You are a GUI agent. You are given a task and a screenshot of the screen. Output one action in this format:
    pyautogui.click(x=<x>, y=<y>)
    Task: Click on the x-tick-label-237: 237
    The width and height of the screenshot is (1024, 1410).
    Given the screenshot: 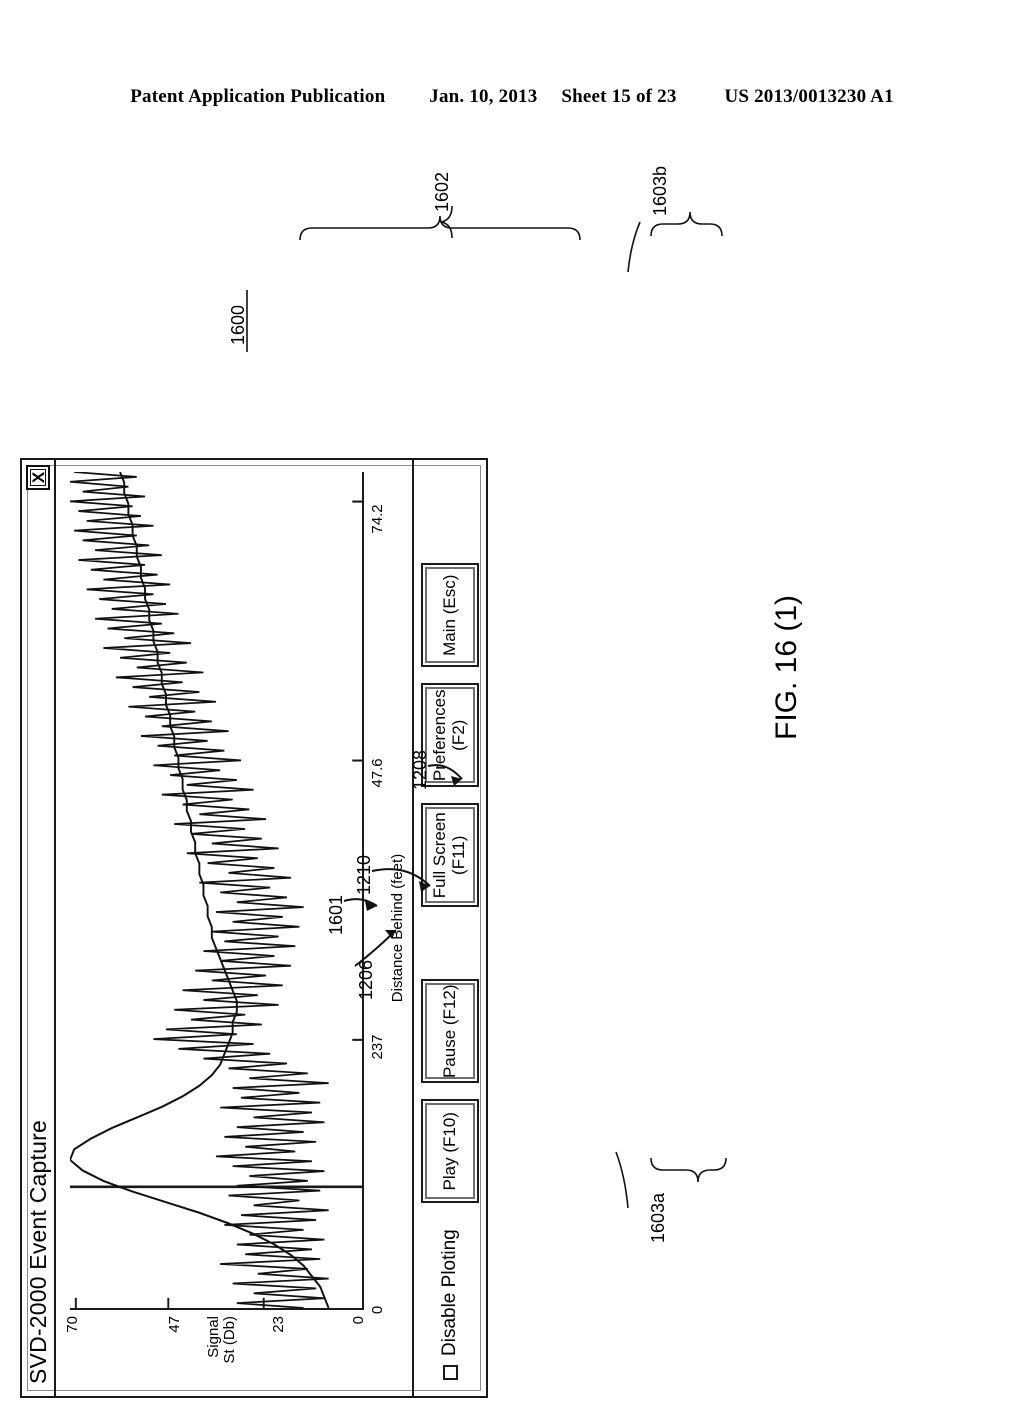 What is the action you would take?
    pyautogui.click(x=377, y=1047)
    